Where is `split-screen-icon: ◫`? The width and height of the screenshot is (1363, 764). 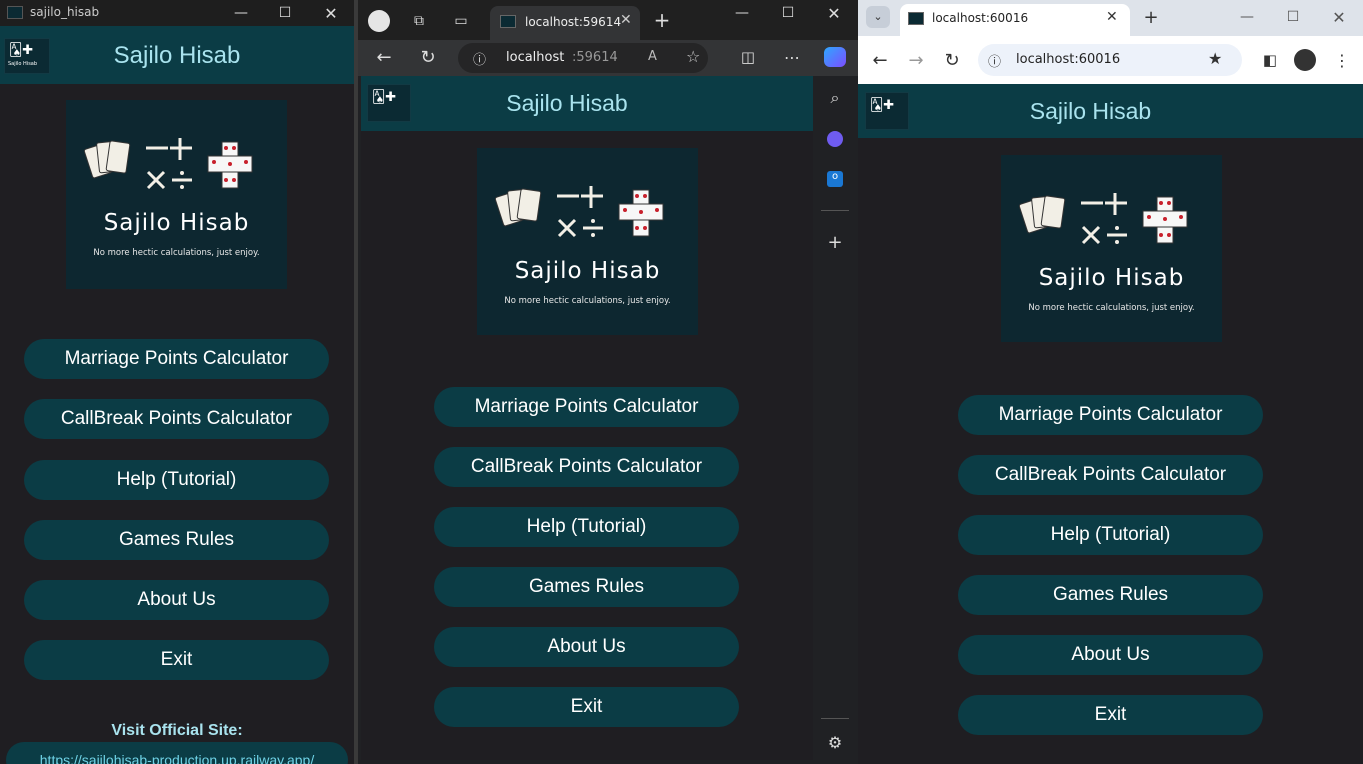
split-screen-icon: ◫ is located at coordinates (748, 57).